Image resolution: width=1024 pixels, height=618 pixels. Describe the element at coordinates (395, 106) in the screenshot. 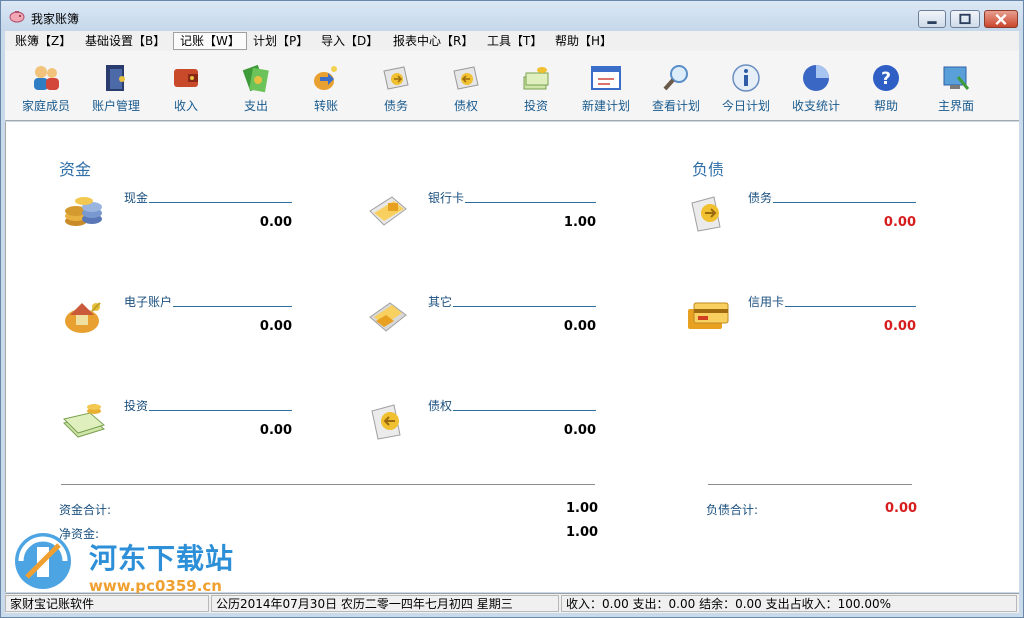

I see `toolbar-label: 债务` at that location.